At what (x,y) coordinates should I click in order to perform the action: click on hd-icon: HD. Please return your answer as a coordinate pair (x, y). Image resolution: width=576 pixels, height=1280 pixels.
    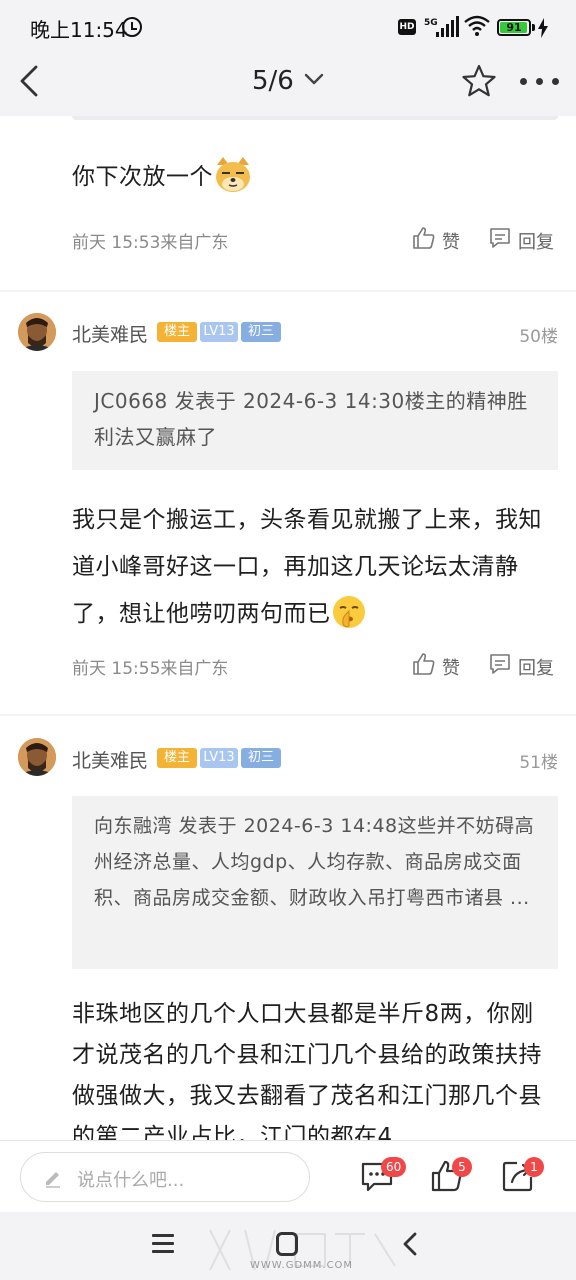
    Looking at the image, I should click on (407, 27).